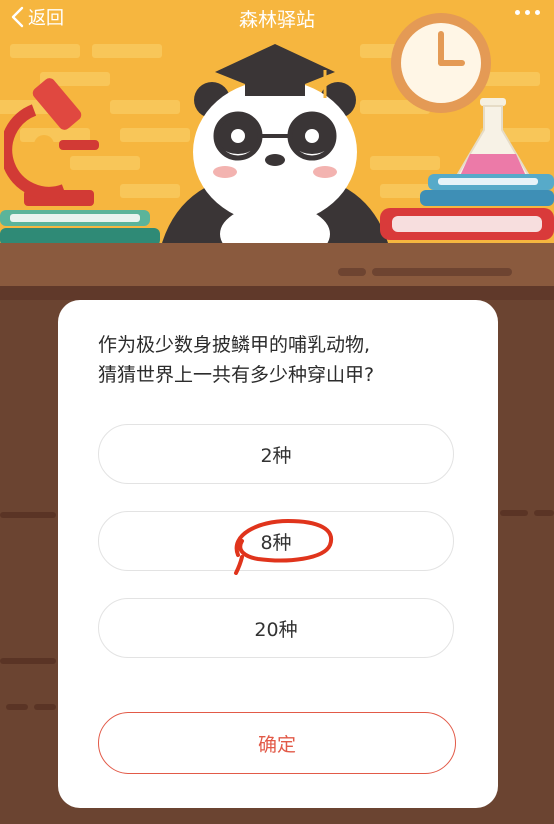 The width and height of the screenshot is (554, 824). I want to click on option-button: 2种, so click(276, 454).